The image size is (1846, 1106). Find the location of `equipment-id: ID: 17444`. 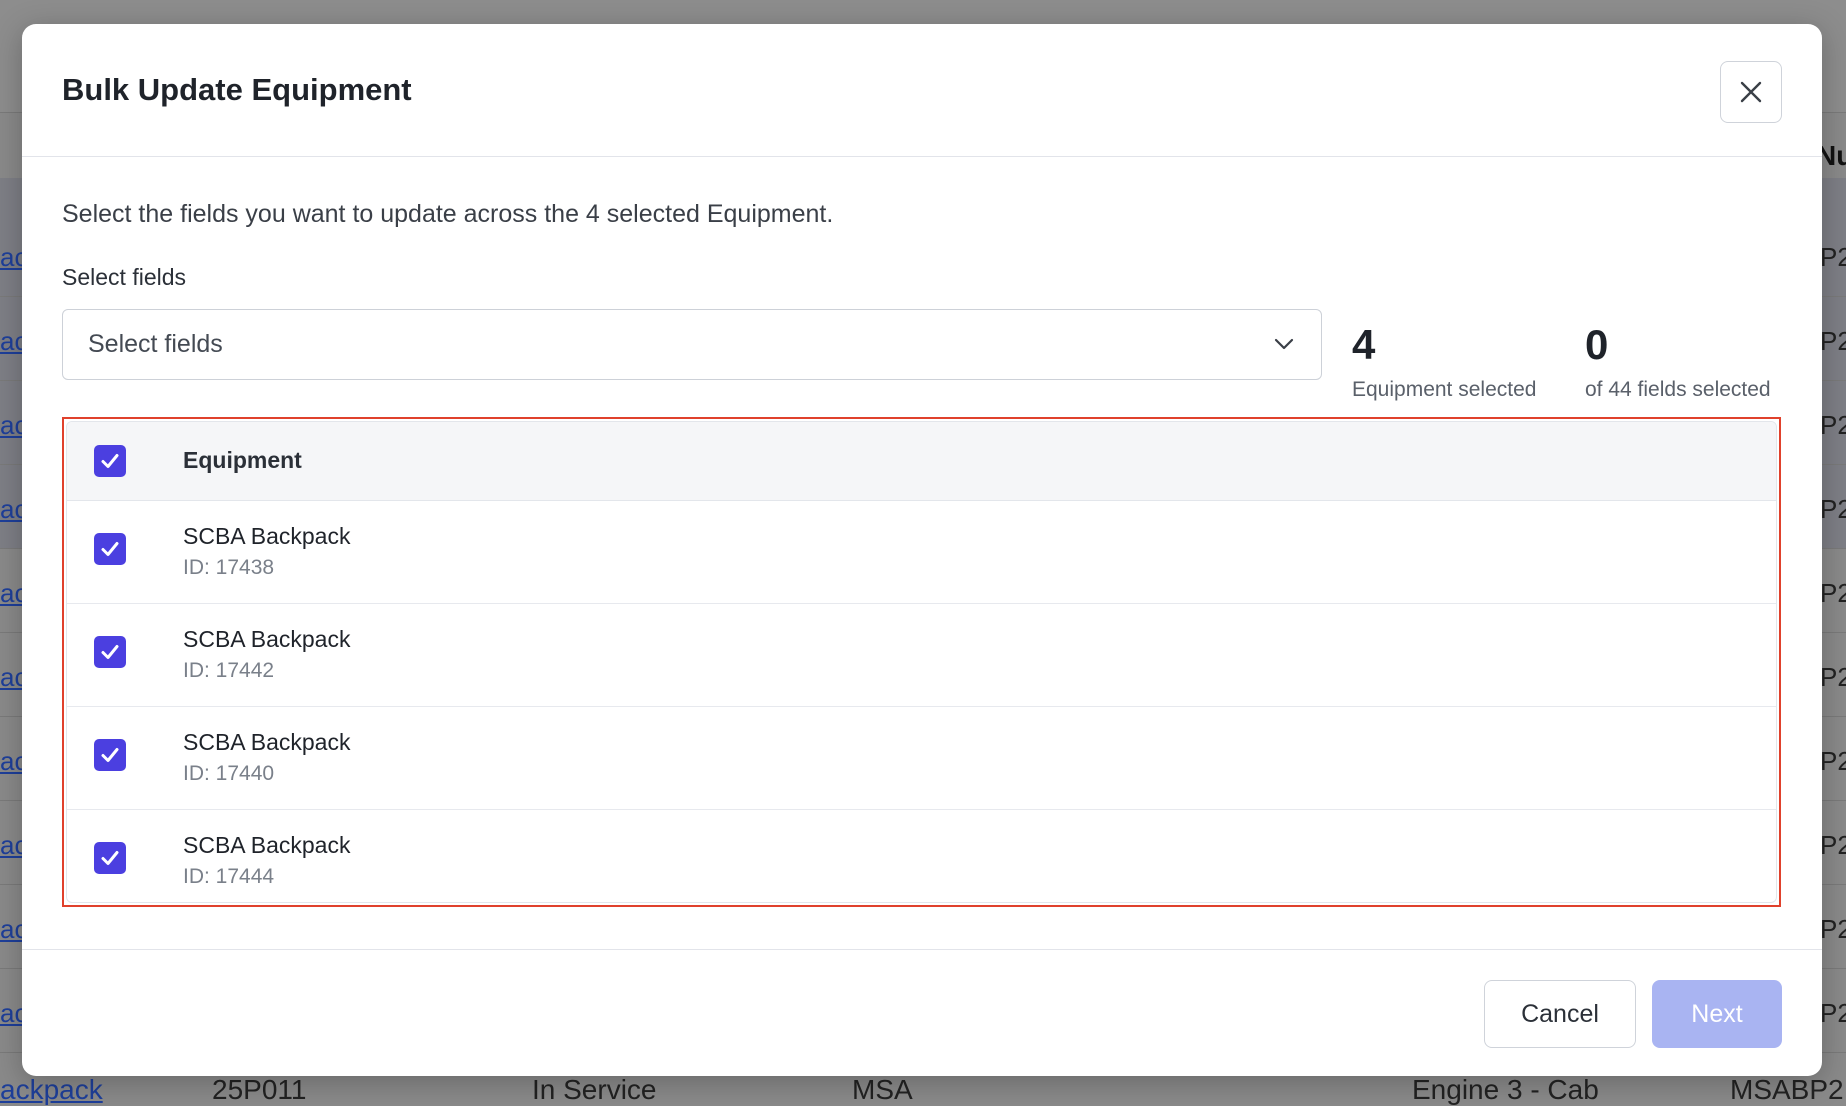

equipment-id: ID: 17444 is located at coordinates (229, 876).